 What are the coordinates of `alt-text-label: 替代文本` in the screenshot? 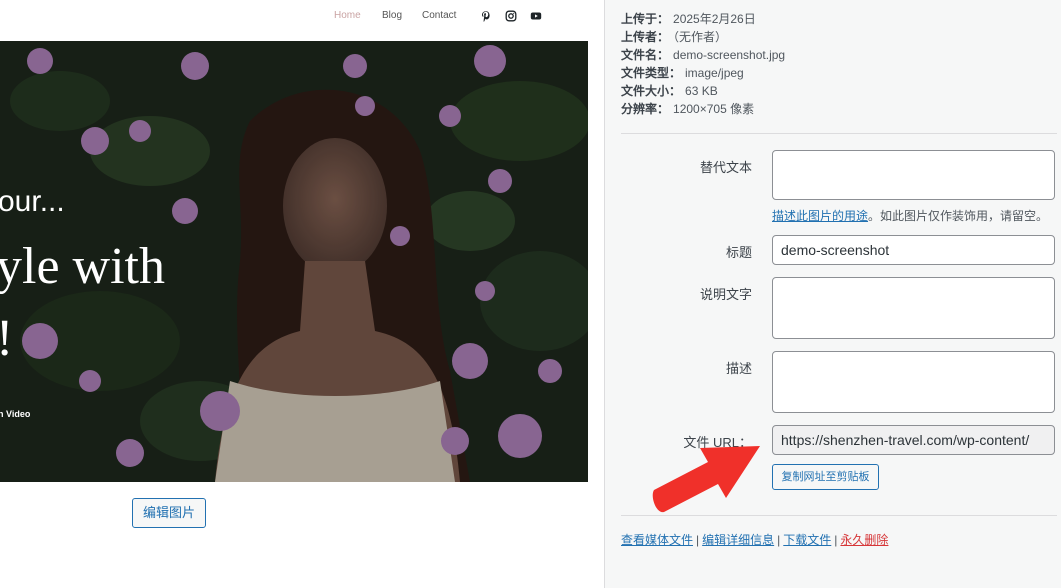 It's located at (725, 167).